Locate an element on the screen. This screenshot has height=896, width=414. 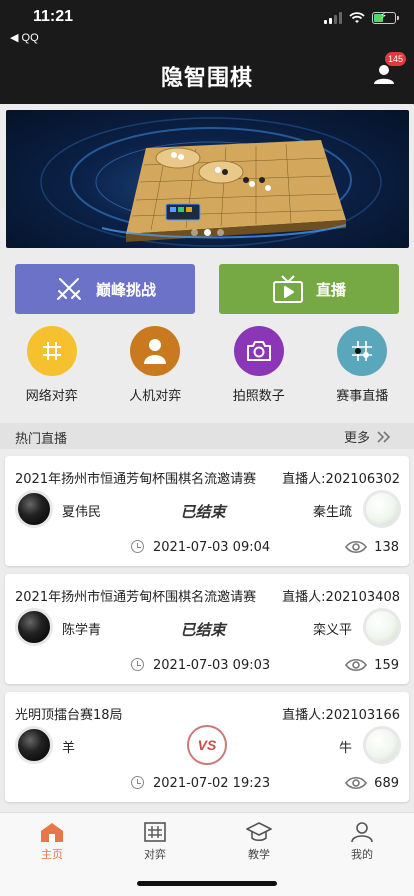
feature-label: 拍照数子 is located at coordinates (258, 396).